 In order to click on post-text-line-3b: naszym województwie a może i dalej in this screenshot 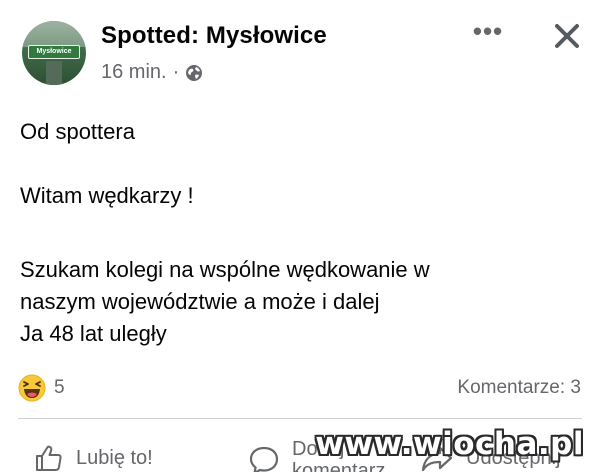, I will do `click(200, 301)`.